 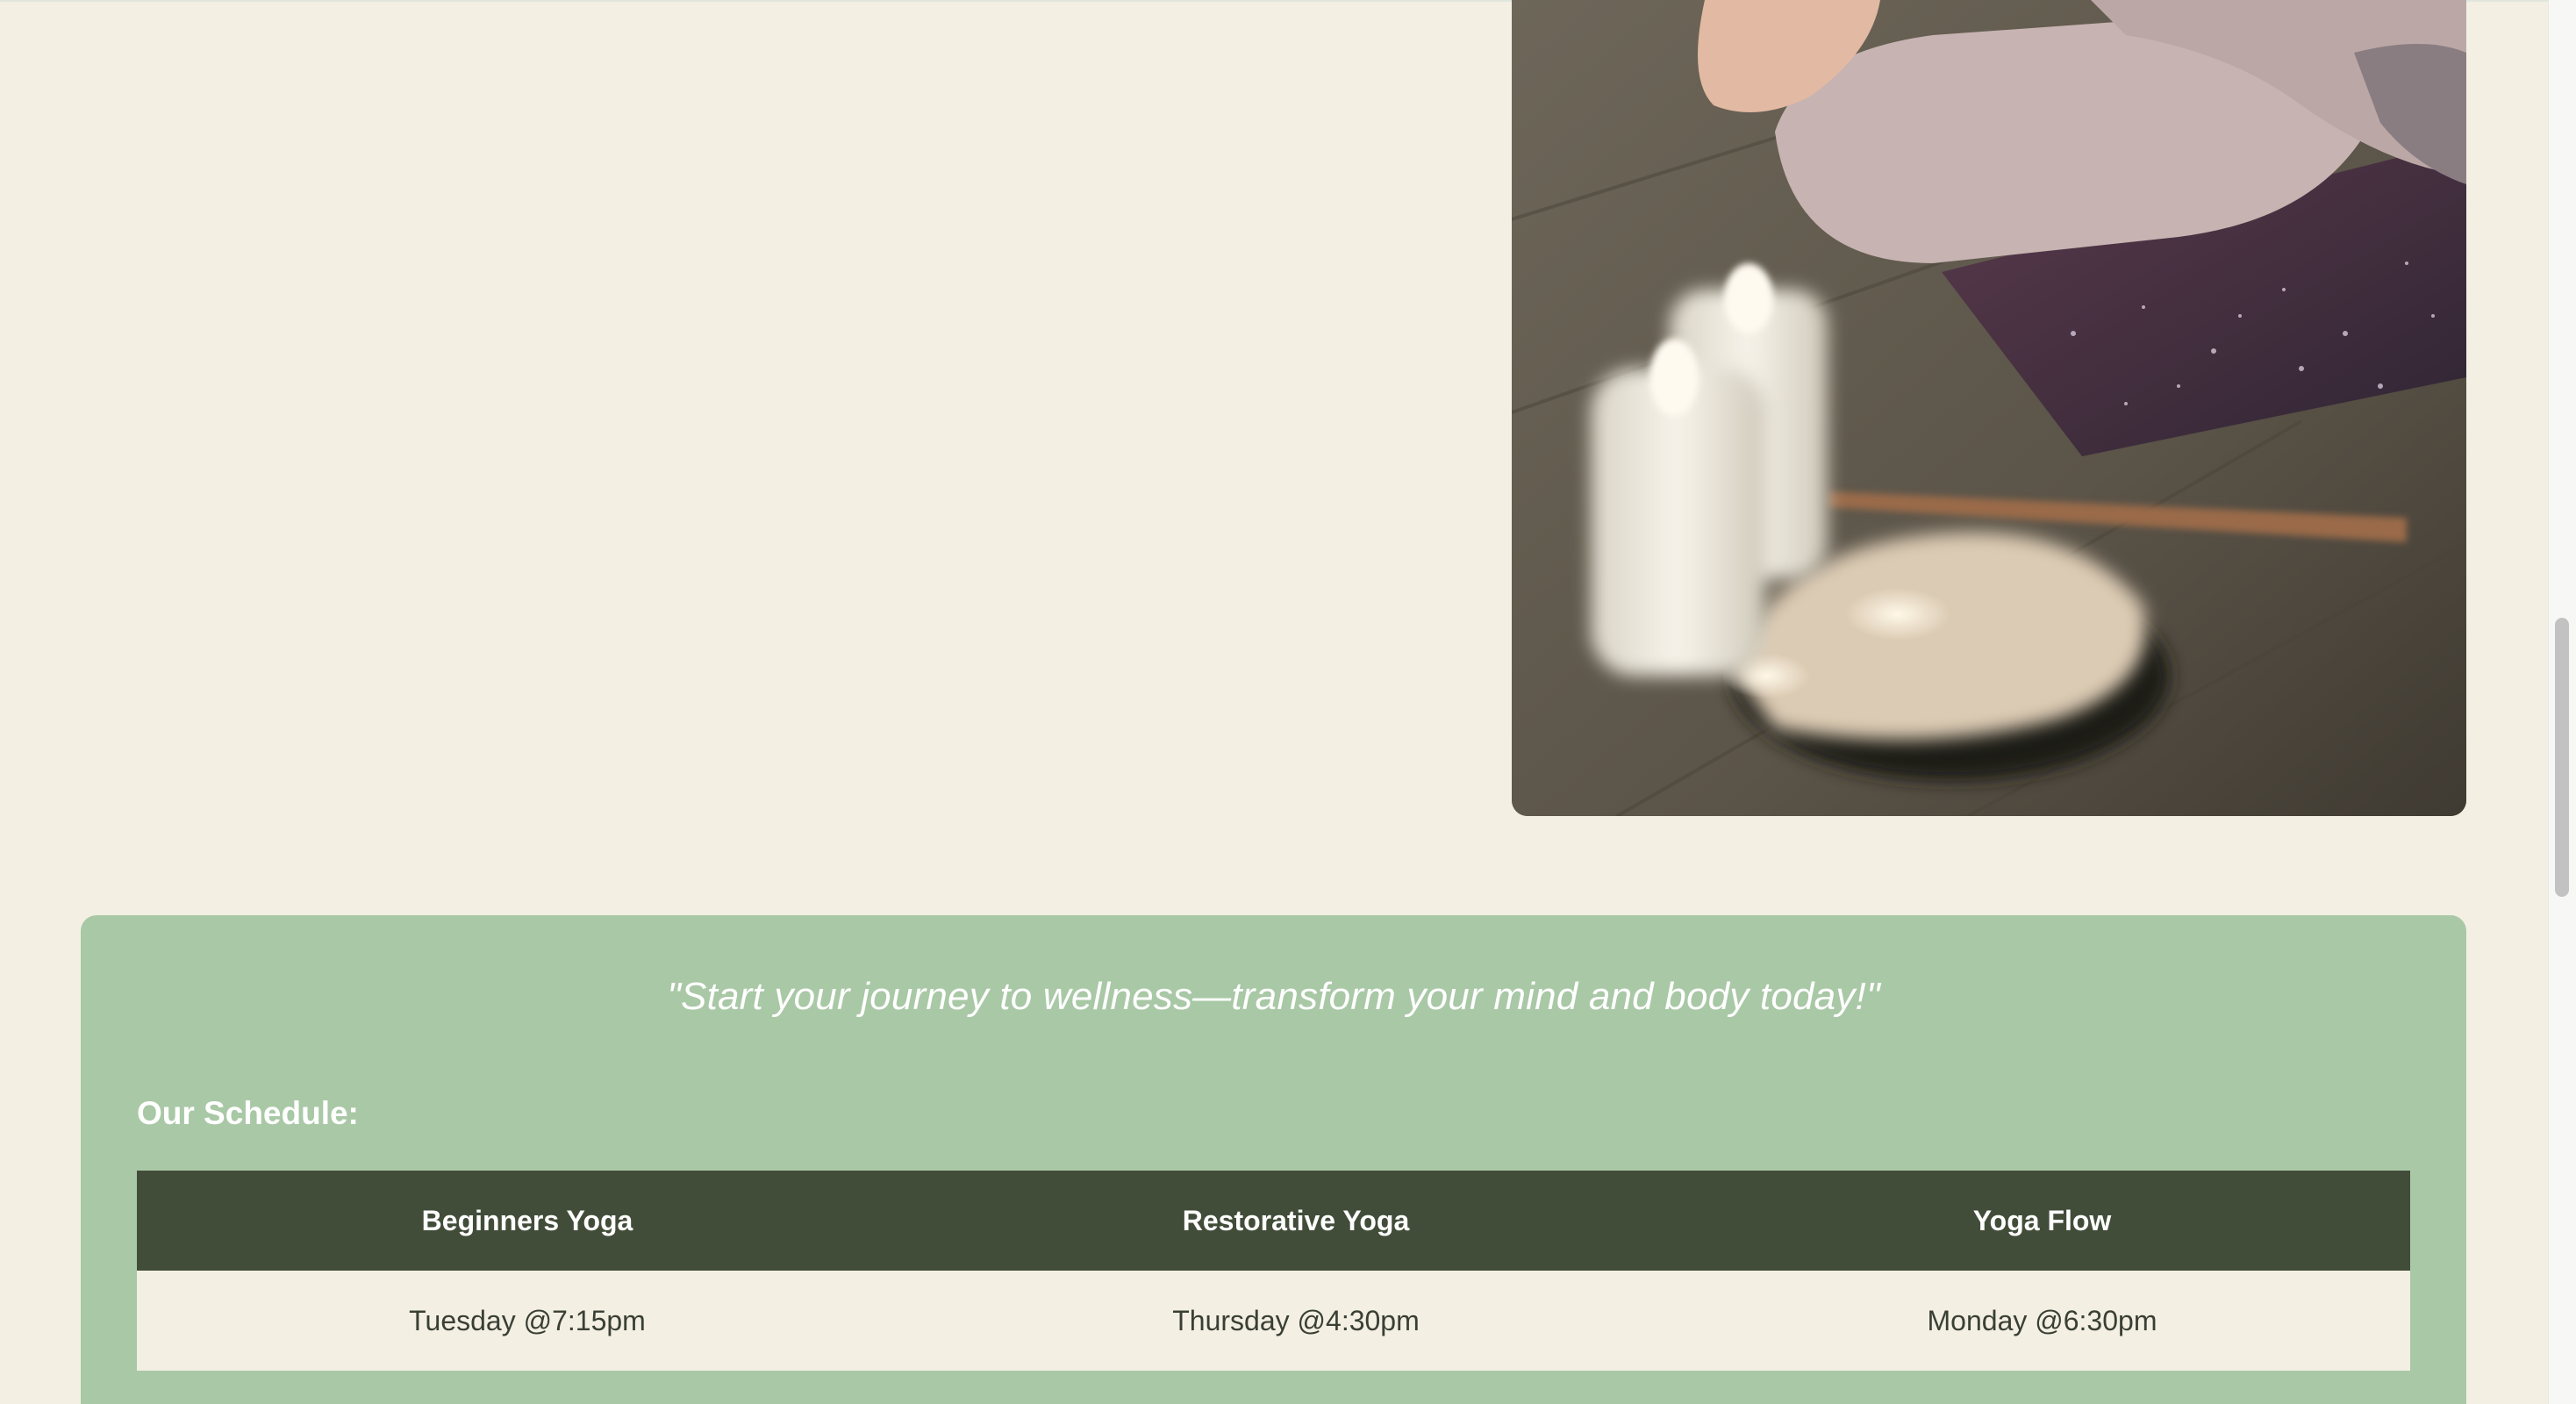 I want to click on table-cell: Thursday @4:30pm, so click(x=1296, y=1321).